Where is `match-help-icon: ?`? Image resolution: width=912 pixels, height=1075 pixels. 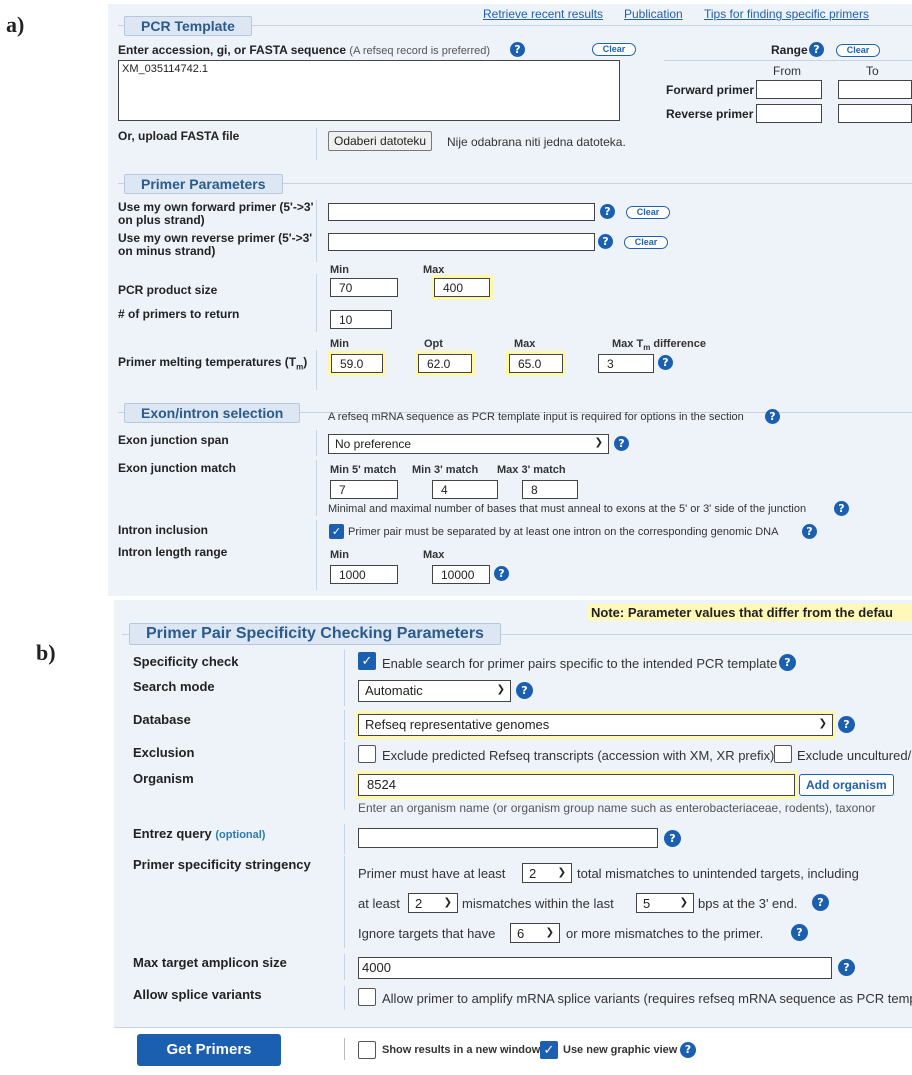
match-help-icon: ? is located at coordinates (841, 508).